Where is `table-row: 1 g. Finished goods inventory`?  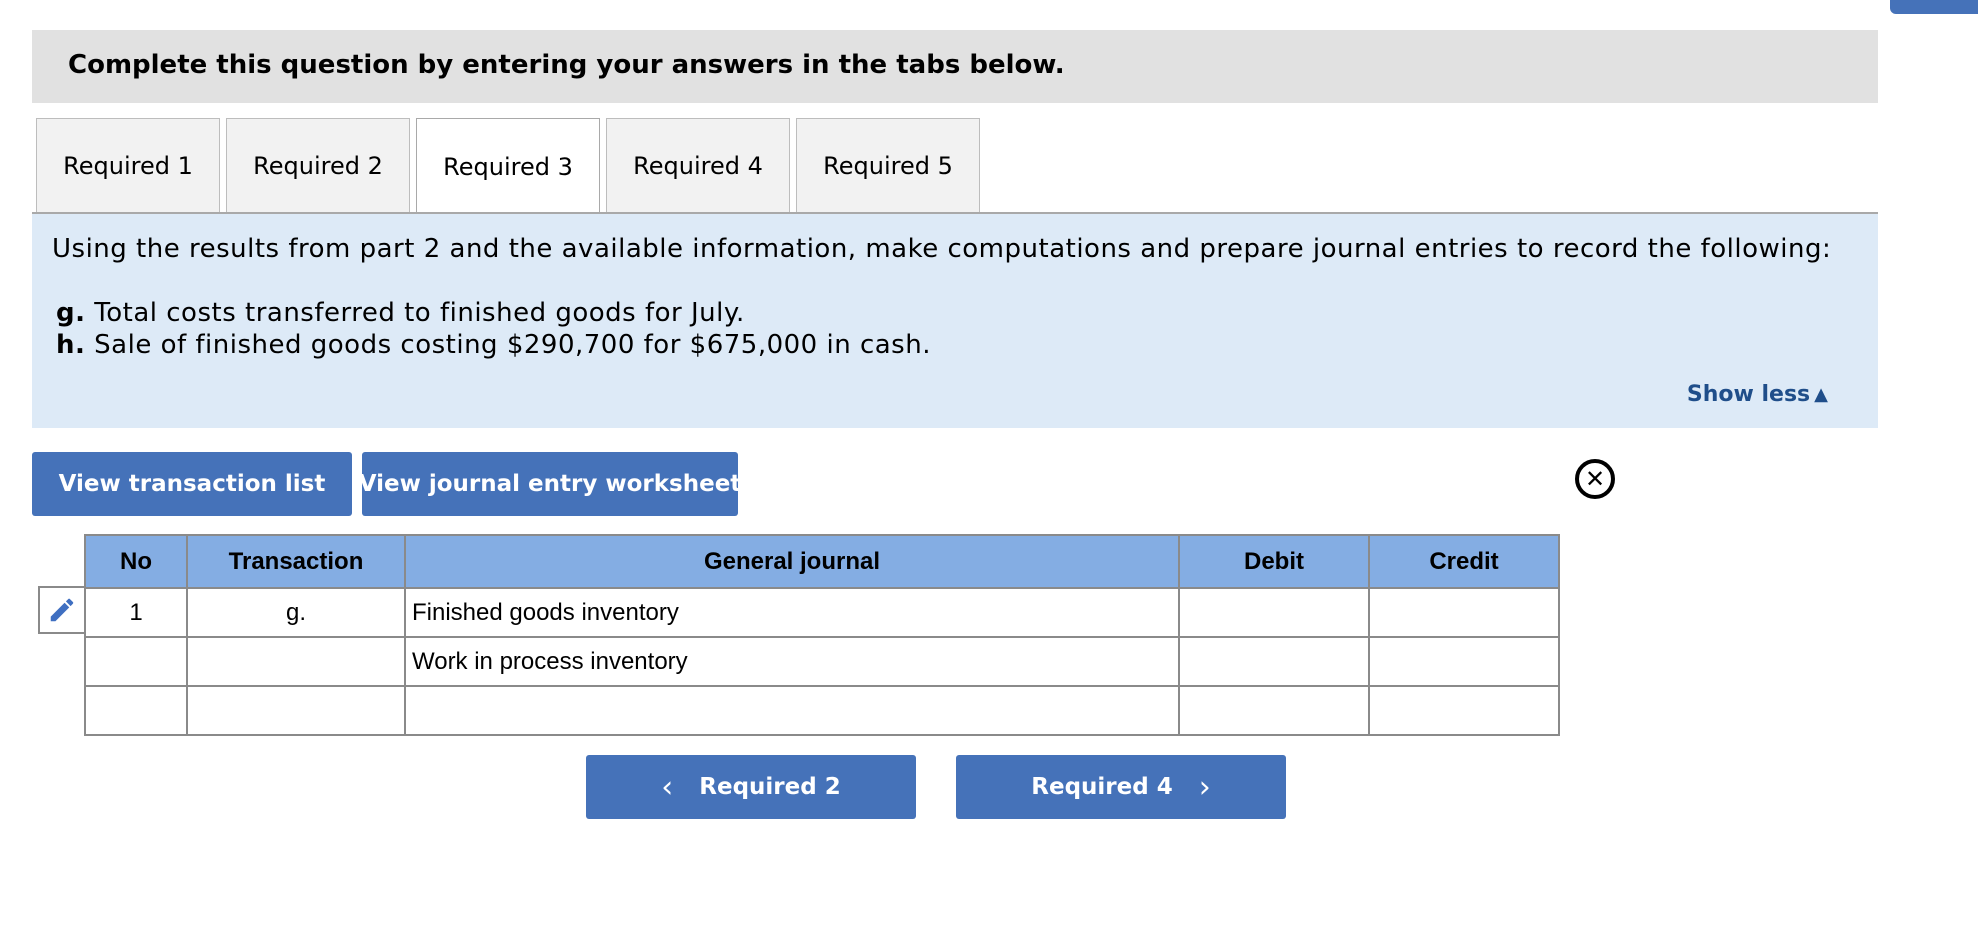 table-row: 1 g. Finished goods inventory is located at coordinates (822, 612).